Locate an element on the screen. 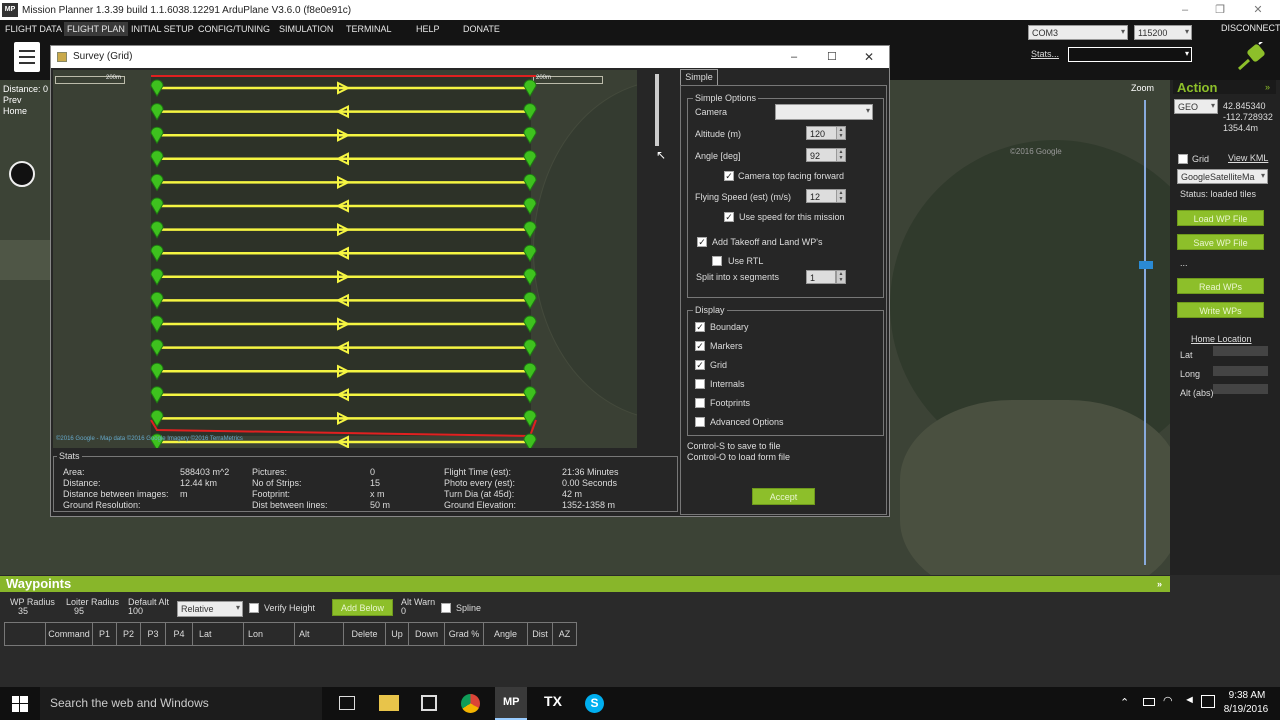  map-provider-select: GoogleSatelliteMa ▾ is located at coordinates (1222, 176).